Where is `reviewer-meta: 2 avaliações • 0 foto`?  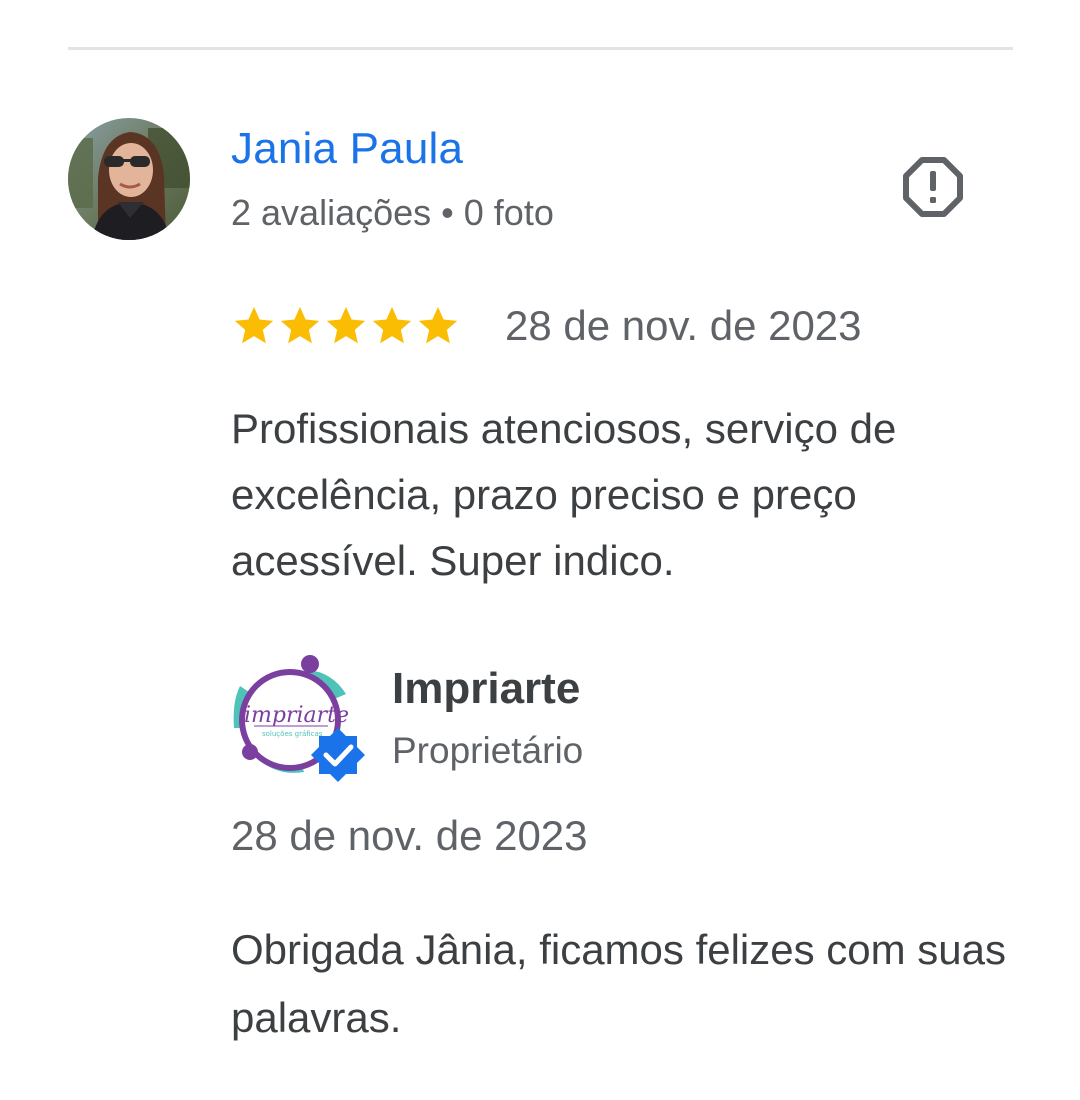 reviewer-meta: 2 avaliações • 0 foto is located at coordinates (392, 213).